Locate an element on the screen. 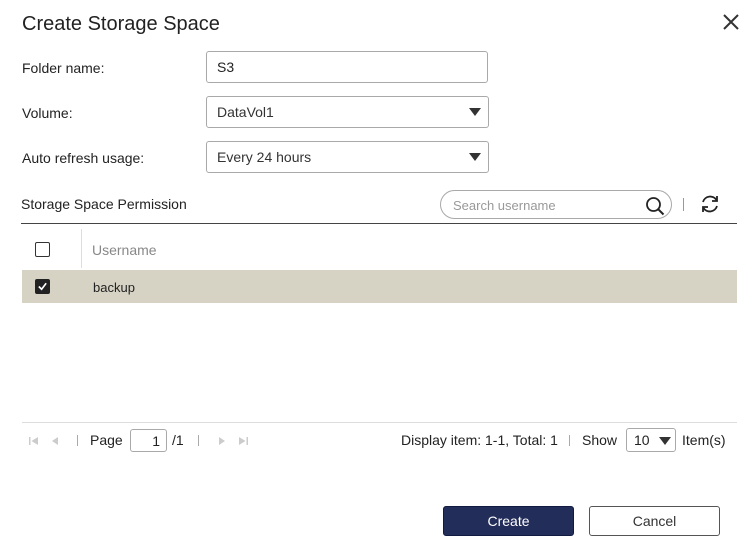  show-label: Show is located at coordinates (600, 440).